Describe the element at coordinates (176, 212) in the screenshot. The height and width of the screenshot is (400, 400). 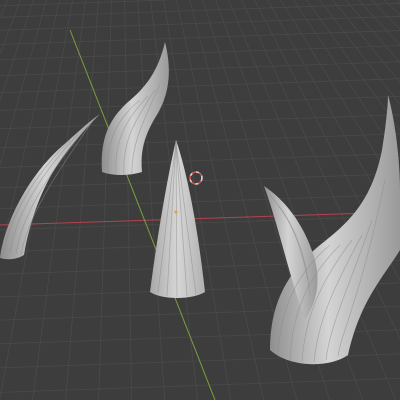
I see `object-origin-dot` at that location.